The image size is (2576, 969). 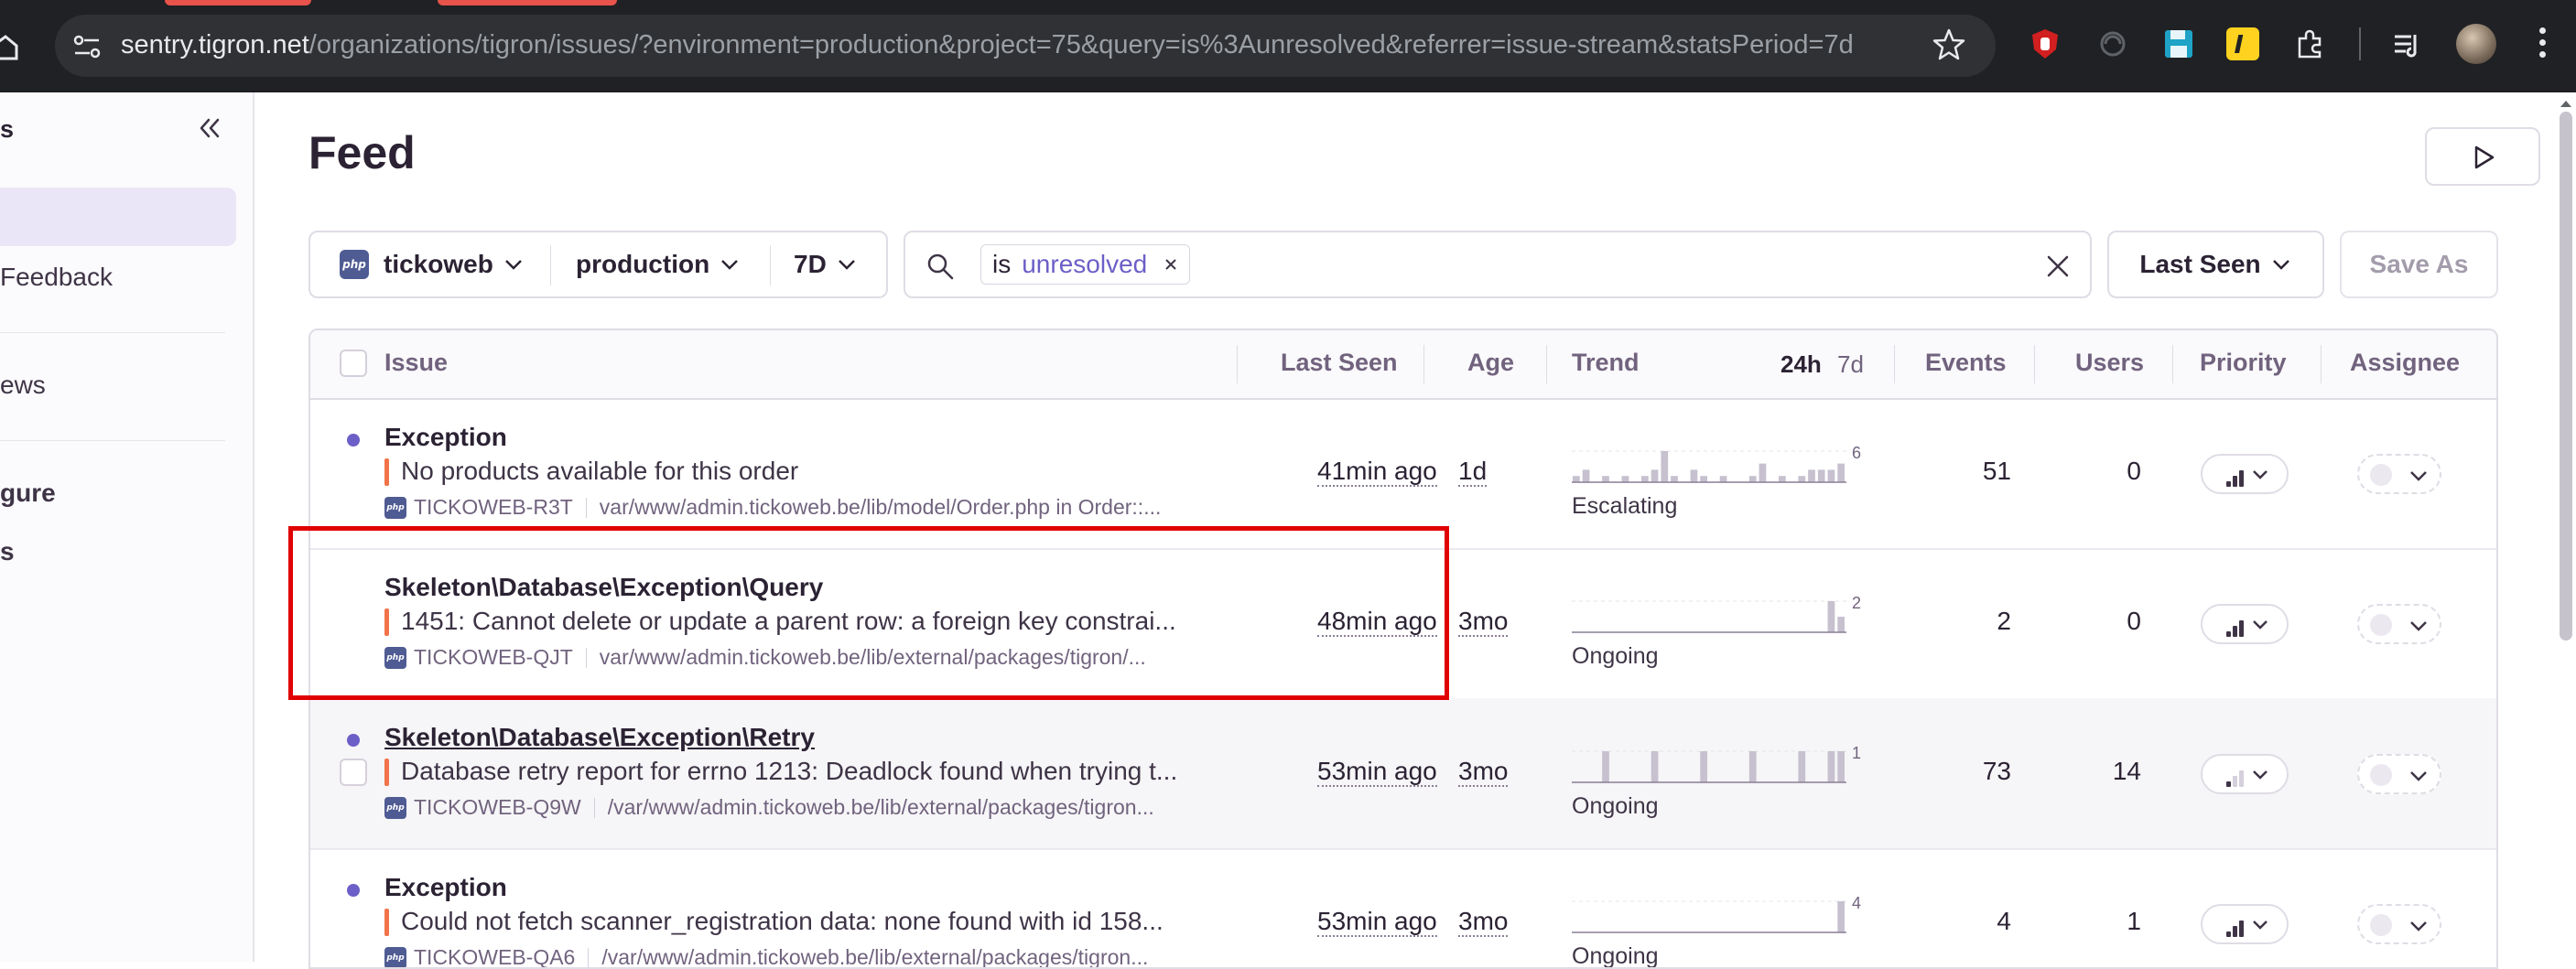 I want to click on issue-short-id: TICKOWEB-Q9W, so click(x=498, y=807).